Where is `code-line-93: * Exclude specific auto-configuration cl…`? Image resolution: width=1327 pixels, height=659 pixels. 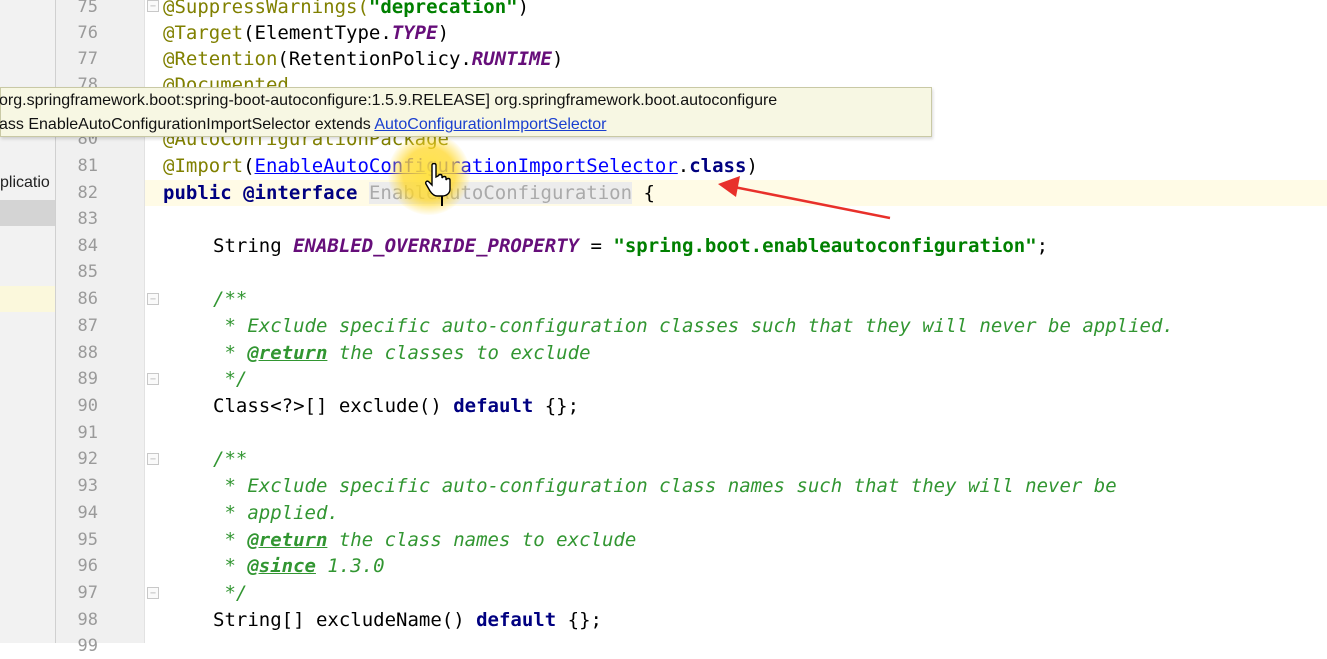
code-line-93: * Exclude specific auto-configuration cl… is located at coordinates (665, 486).